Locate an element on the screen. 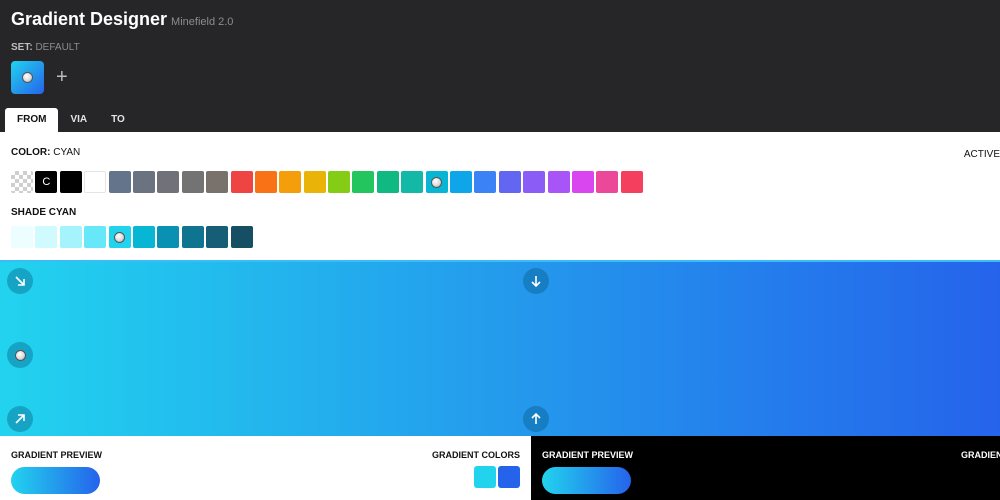 The width and height of the screenshot is (1000, 500). arrow-down-right-icon is located at coordinates (20, 281).